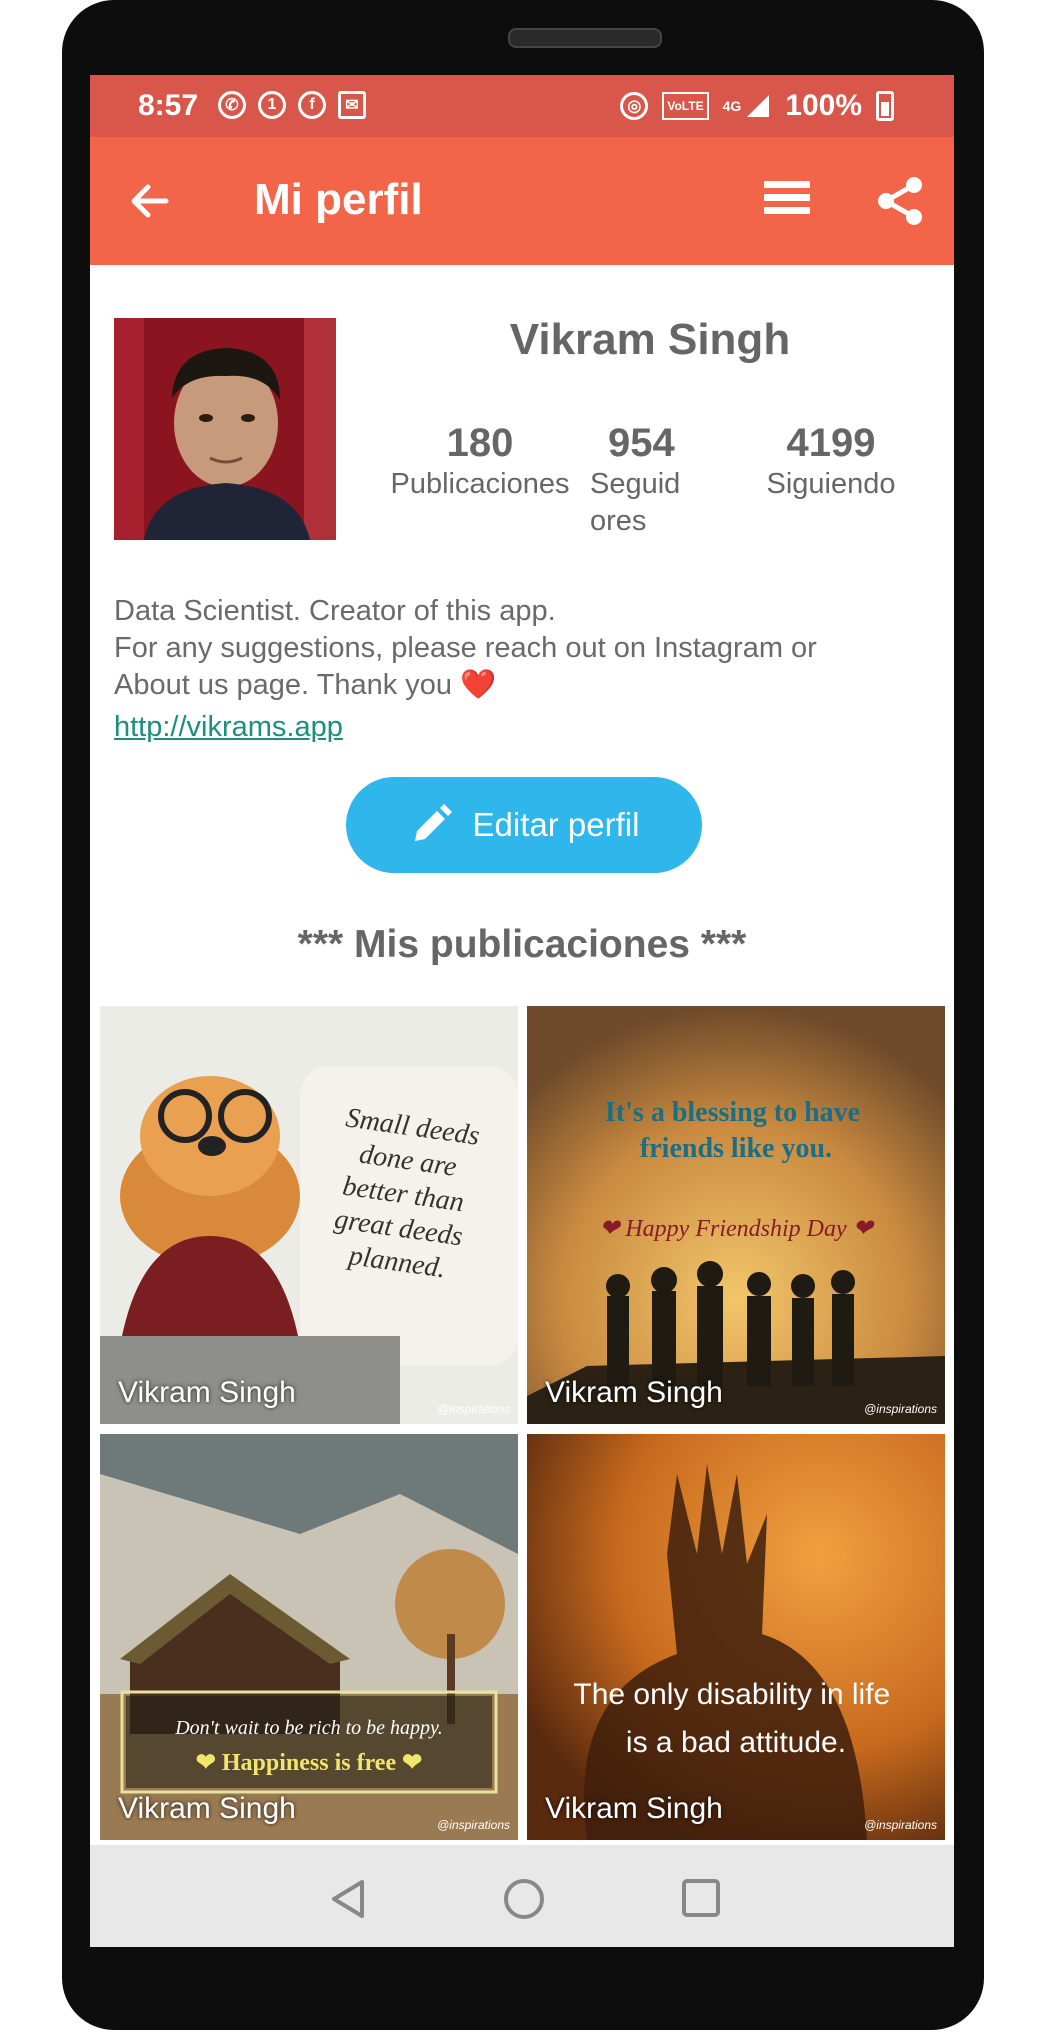 This screenshot has height=2040, width=1044. Describe the element at coordinates (480, 443) in the screenshot. I see `posts-count: 180` at that location.